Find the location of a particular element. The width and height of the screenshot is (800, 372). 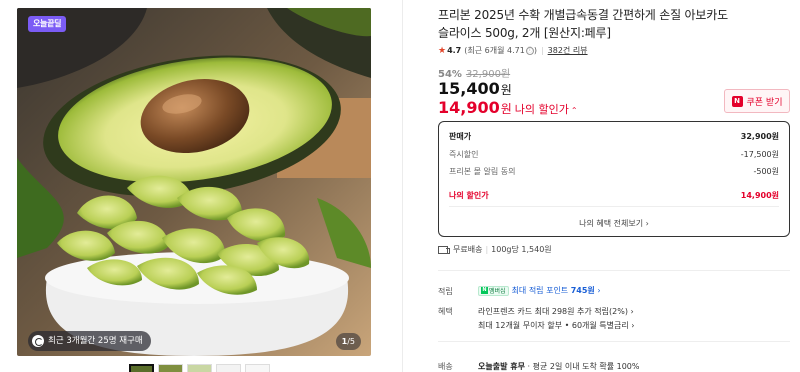

breakdown-row-alert-consent: 프리본 몰 알림 동의 -500원 is located at coordinates (614, 171).